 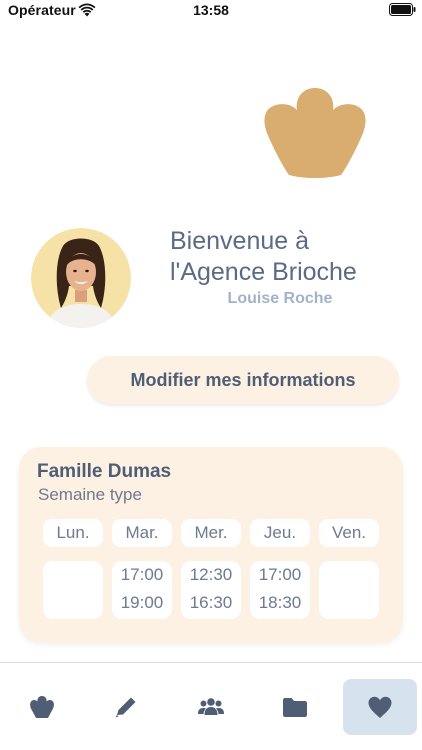 What do you see at coordinates (211, 574) in the screenshot?
I see `slot-start: 12:30` at bounding box center [211, 574].